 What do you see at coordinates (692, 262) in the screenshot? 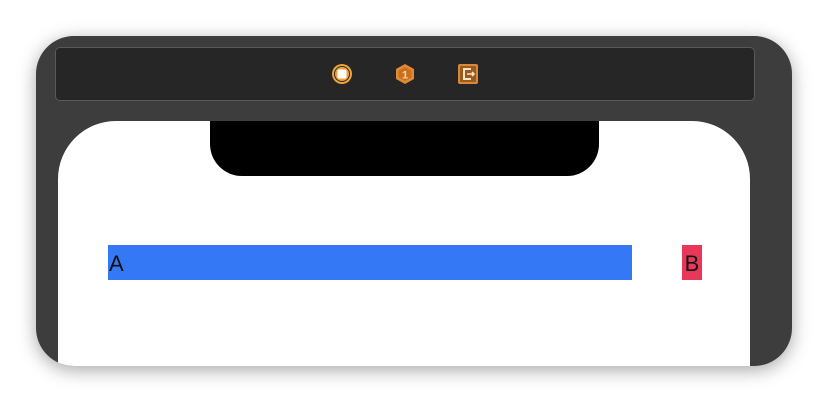
I see `label-b: B` at bounding box center [692, 262].